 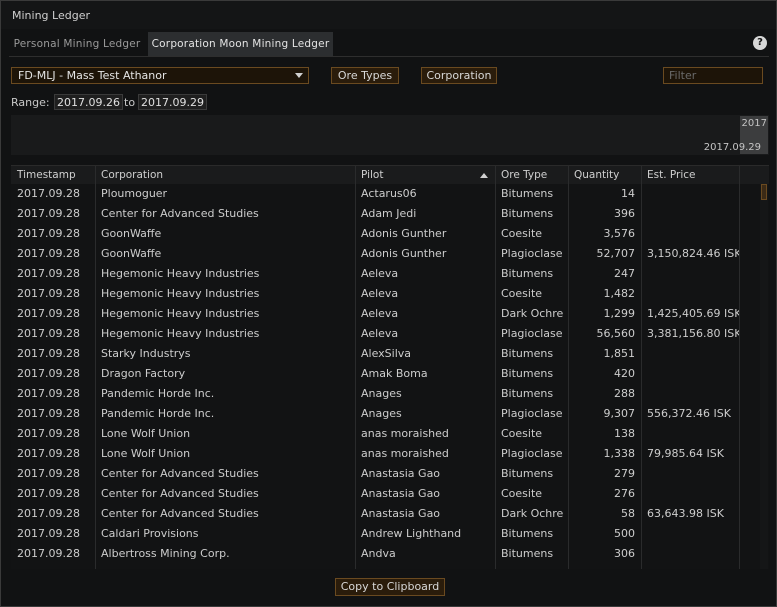 I want to click on structure-dropdown: FD-MLJ - Mass Test Athanor, so click(x=160, y=75).